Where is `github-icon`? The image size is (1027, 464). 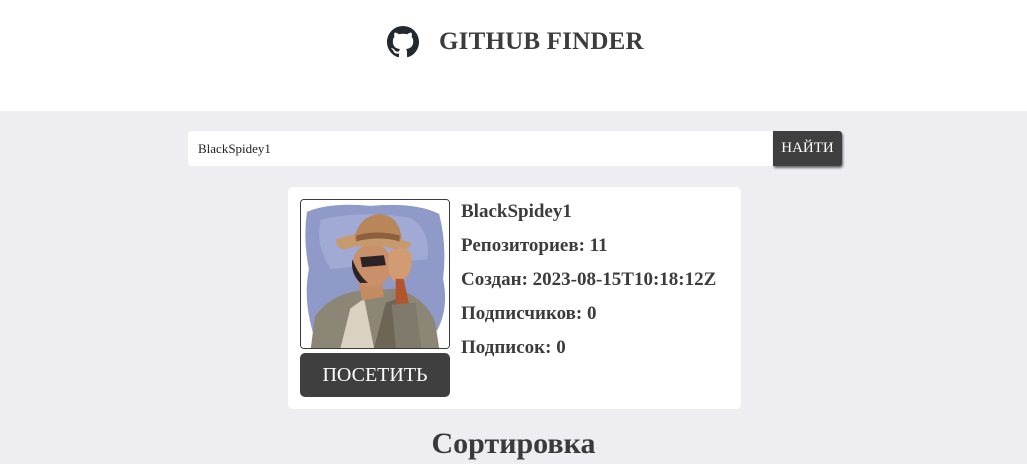
github-icon is located at coordinates (403, 42).